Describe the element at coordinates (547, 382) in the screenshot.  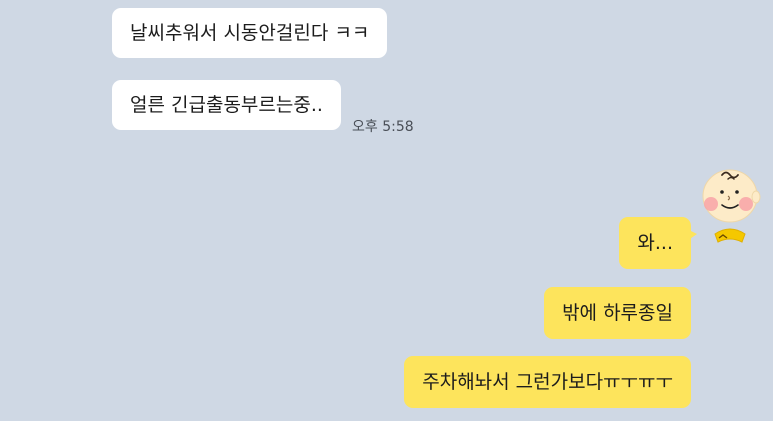
I see `outgoing-message-bubble: 주차해놔서 그런가보다ㅠㅜㅠㅜ` at that location.